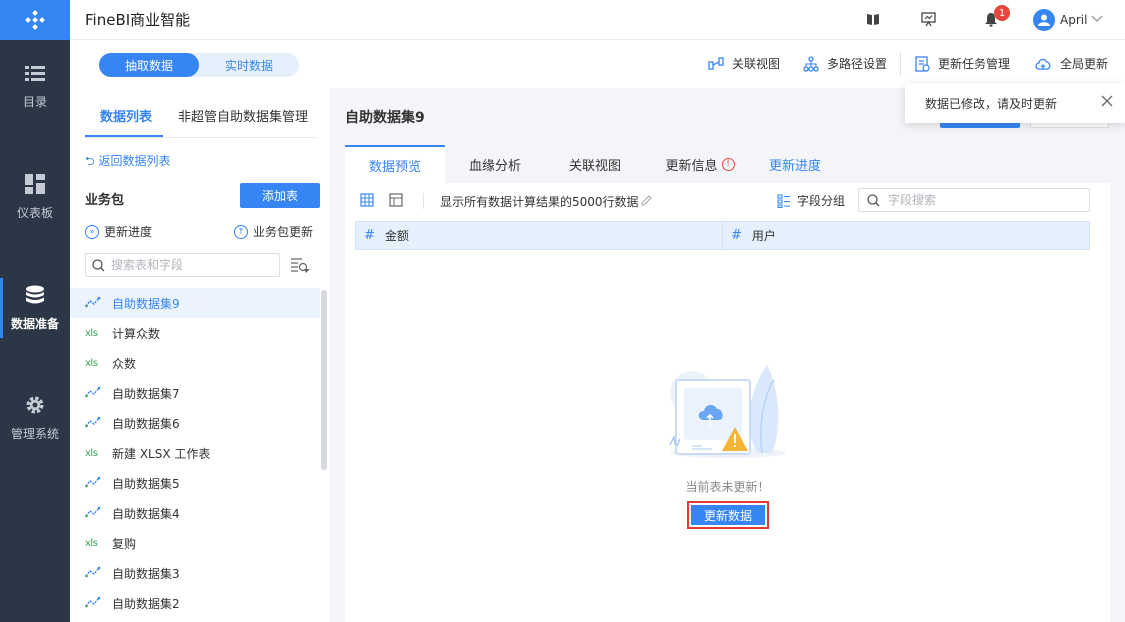 The height and width of the screenshot is (622, 1125). I want to click on update-progress-button: » 更新进度, so click(118, 231).